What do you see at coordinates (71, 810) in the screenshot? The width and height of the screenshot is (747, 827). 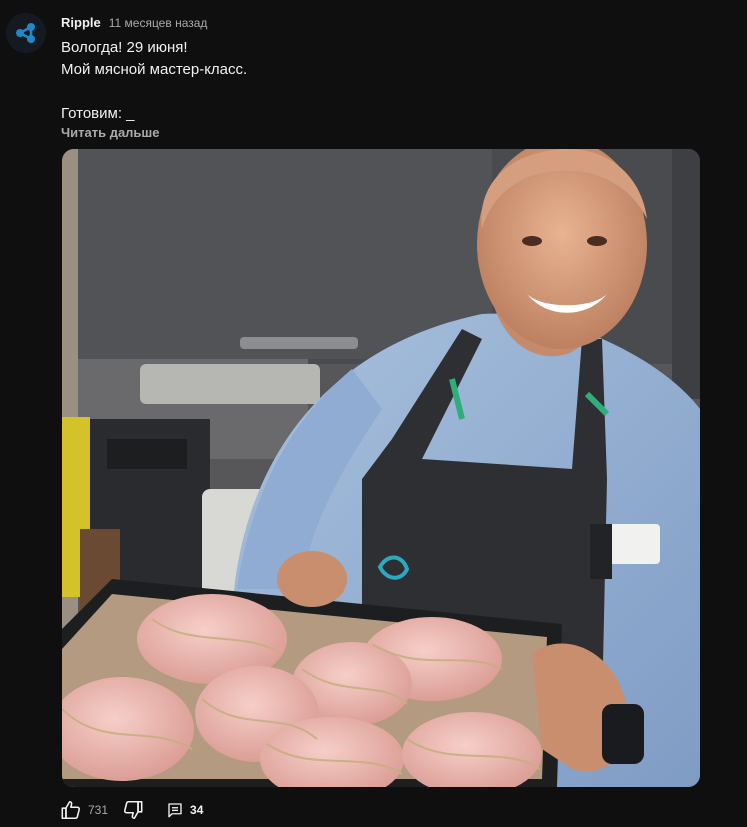 I see `thumbs-up-icon` at bounding box center [71, 810].